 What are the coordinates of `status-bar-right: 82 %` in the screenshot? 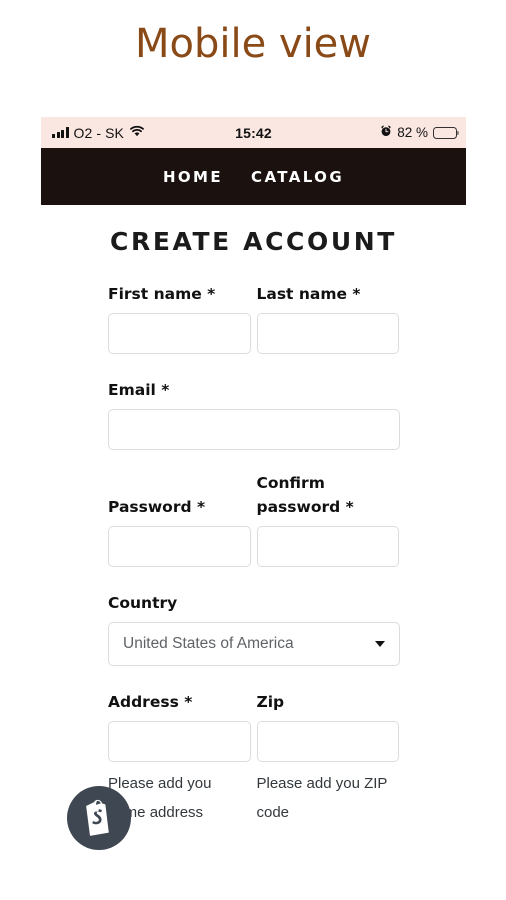 It's located at (420, 133).